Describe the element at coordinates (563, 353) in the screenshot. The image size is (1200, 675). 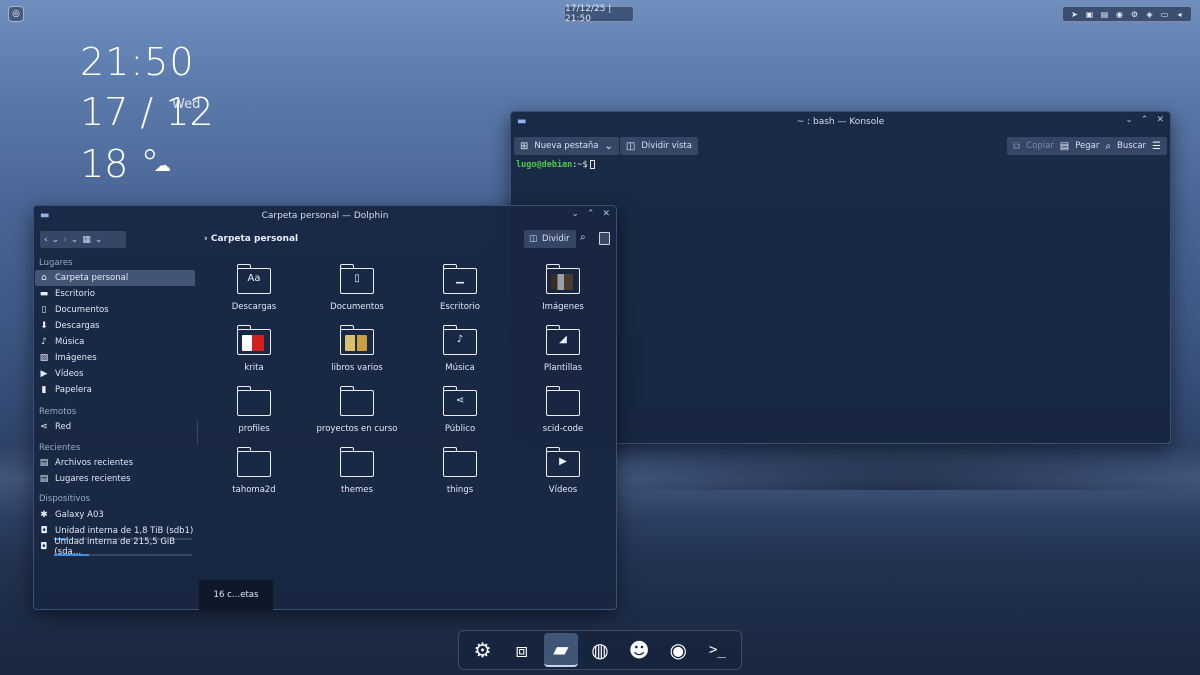
I see `folder-item: ◢ Plantillas` at that location.